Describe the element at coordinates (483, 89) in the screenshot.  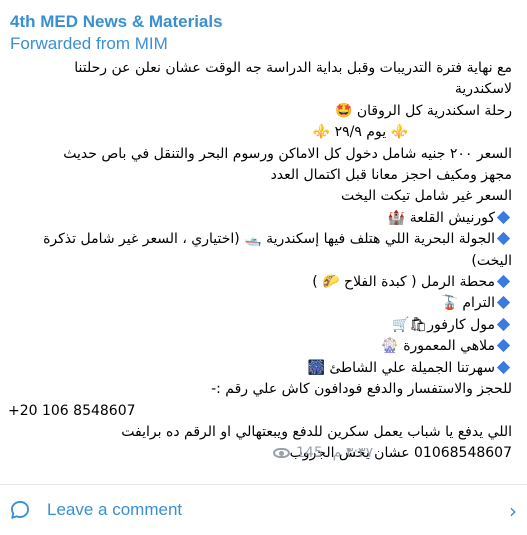
I see `message-line: لاسكندرية` at that location.